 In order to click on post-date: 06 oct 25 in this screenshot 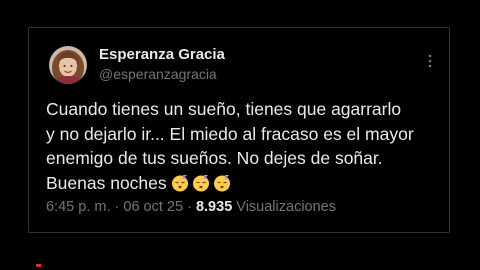, I will do `click(153, 207)`.